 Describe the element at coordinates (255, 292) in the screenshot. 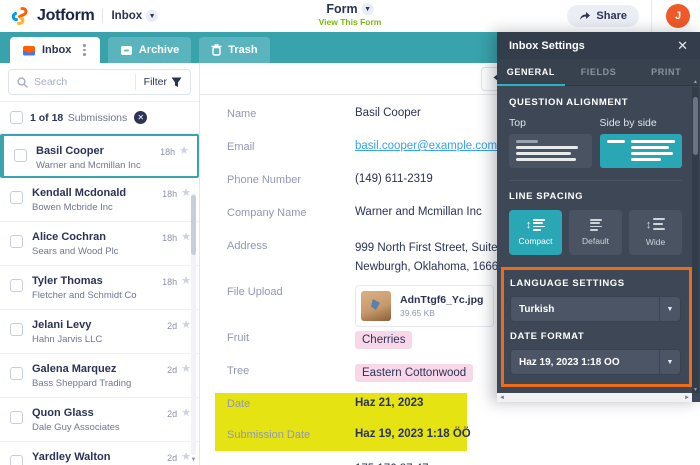

I see `field-label: File Upload` at that location.